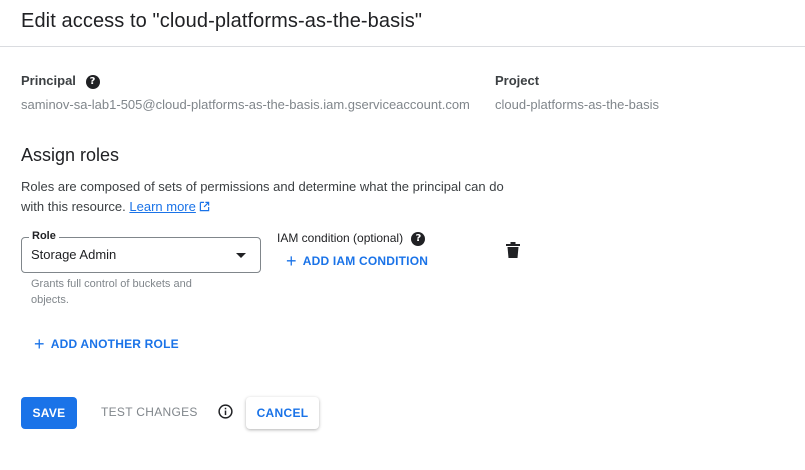 The width and height of the screenshot is (805, 470). I want to click on role-select: Role Storage Admin, so click(141, 251).